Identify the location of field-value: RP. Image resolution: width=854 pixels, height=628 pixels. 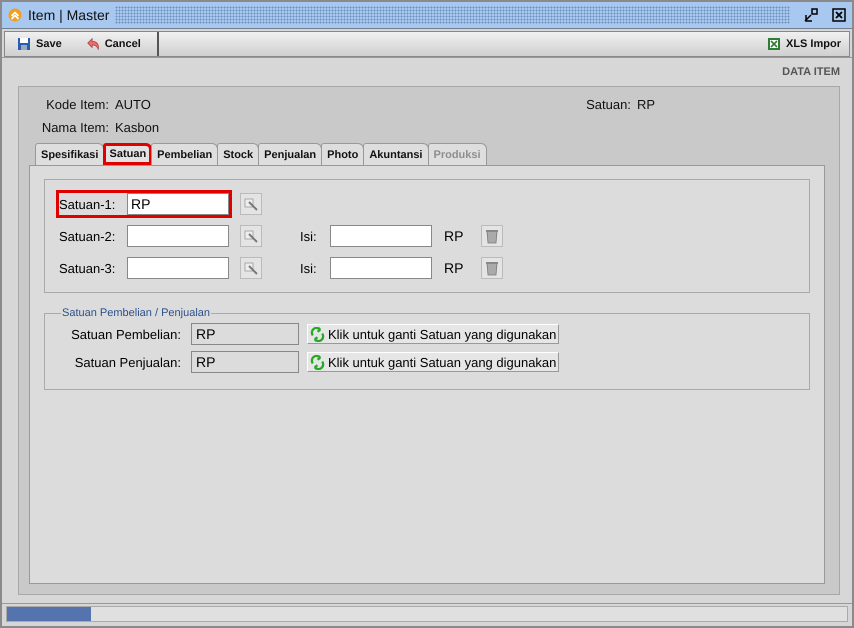
(645, 105).